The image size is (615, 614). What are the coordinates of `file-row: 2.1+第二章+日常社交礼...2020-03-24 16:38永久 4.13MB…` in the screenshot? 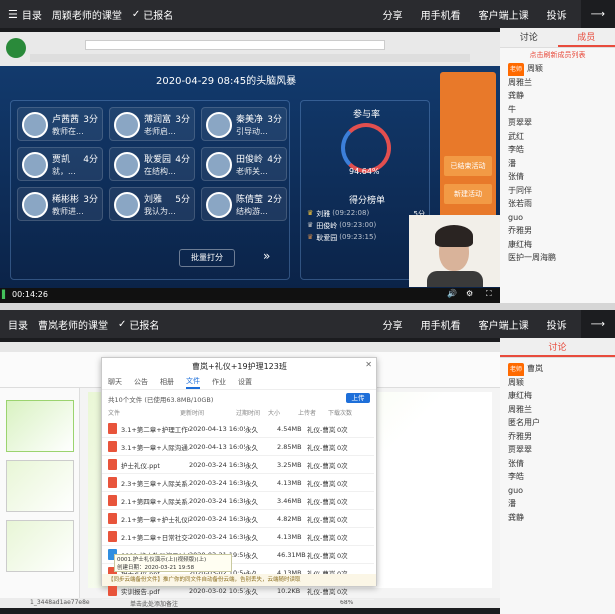 It's located at (238, 537).